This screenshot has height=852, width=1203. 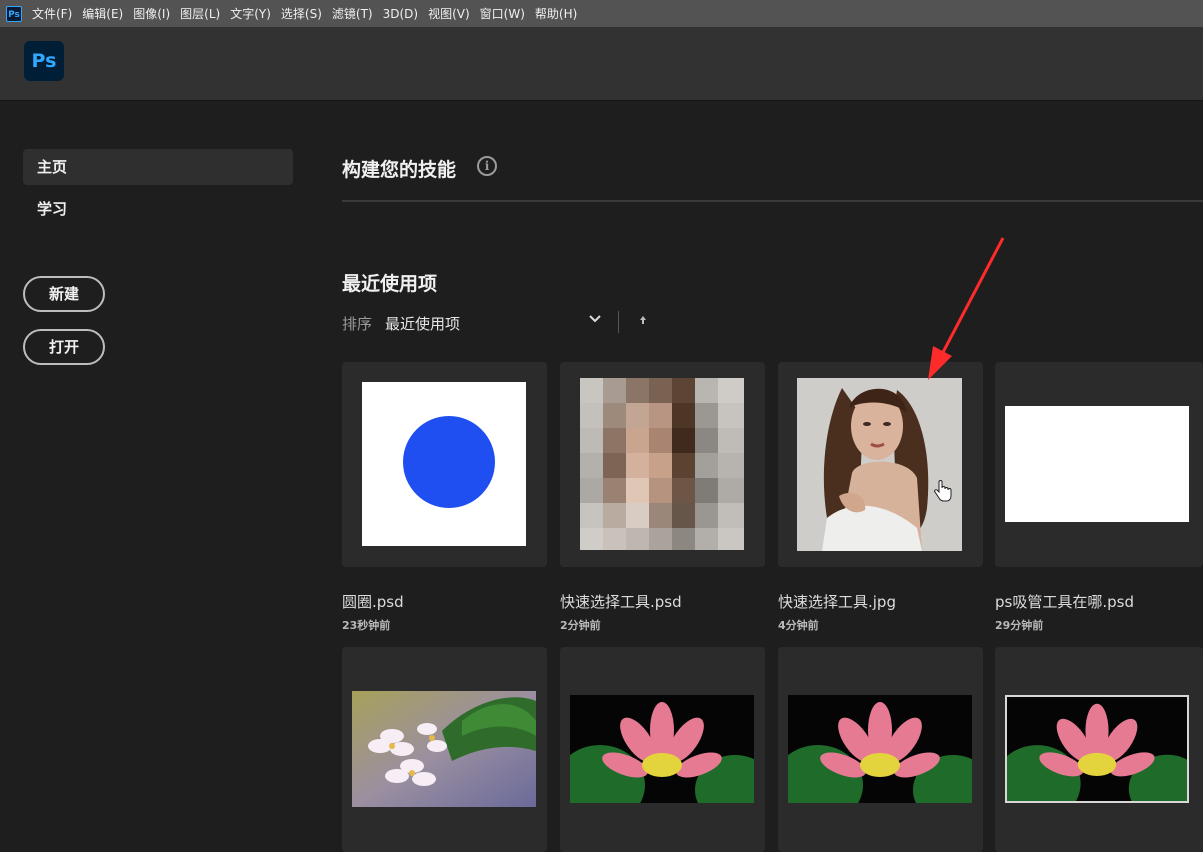 What do you see at coordinates (373, 601) in the screenshot?
I see `file-name: 圆圈.psd` at bounding box center [373, 601].